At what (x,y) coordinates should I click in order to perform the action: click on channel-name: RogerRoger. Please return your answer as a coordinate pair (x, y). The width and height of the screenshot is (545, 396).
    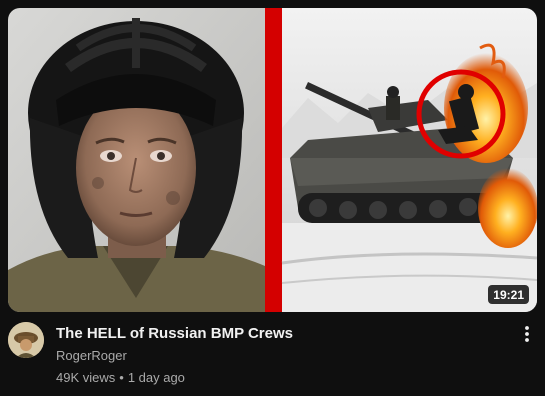
    Looking at the image, I should click on (91, 356).